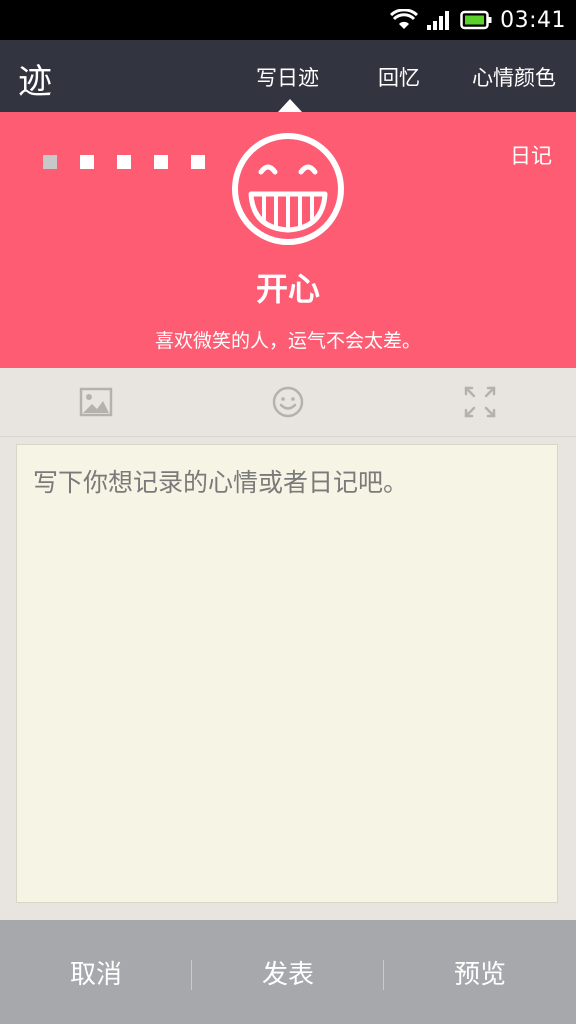 The width and height of the screenshot is (576, 1024). I want to click on emoji-icon, so click(288, 402).